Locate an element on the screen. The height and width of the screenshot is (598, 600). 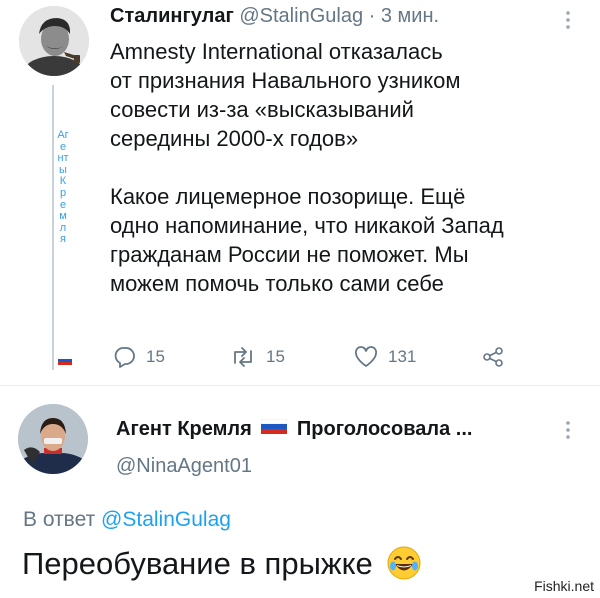
share-action is located at coordinates (493, 357).